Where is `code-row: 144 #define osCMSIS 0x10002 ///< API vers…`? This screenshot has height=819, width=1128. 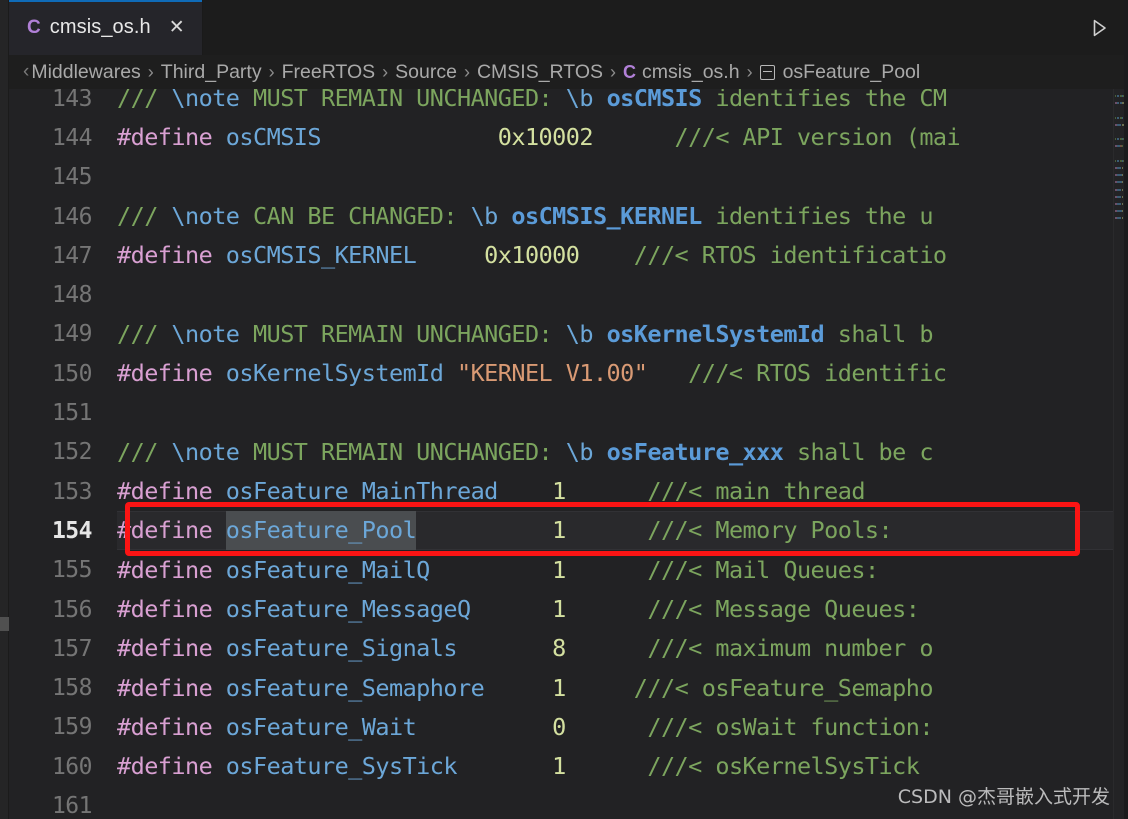 code-row: 144 #define osCMSIS 0x10002 ///< API vers… is located at coordinates (568, 137).